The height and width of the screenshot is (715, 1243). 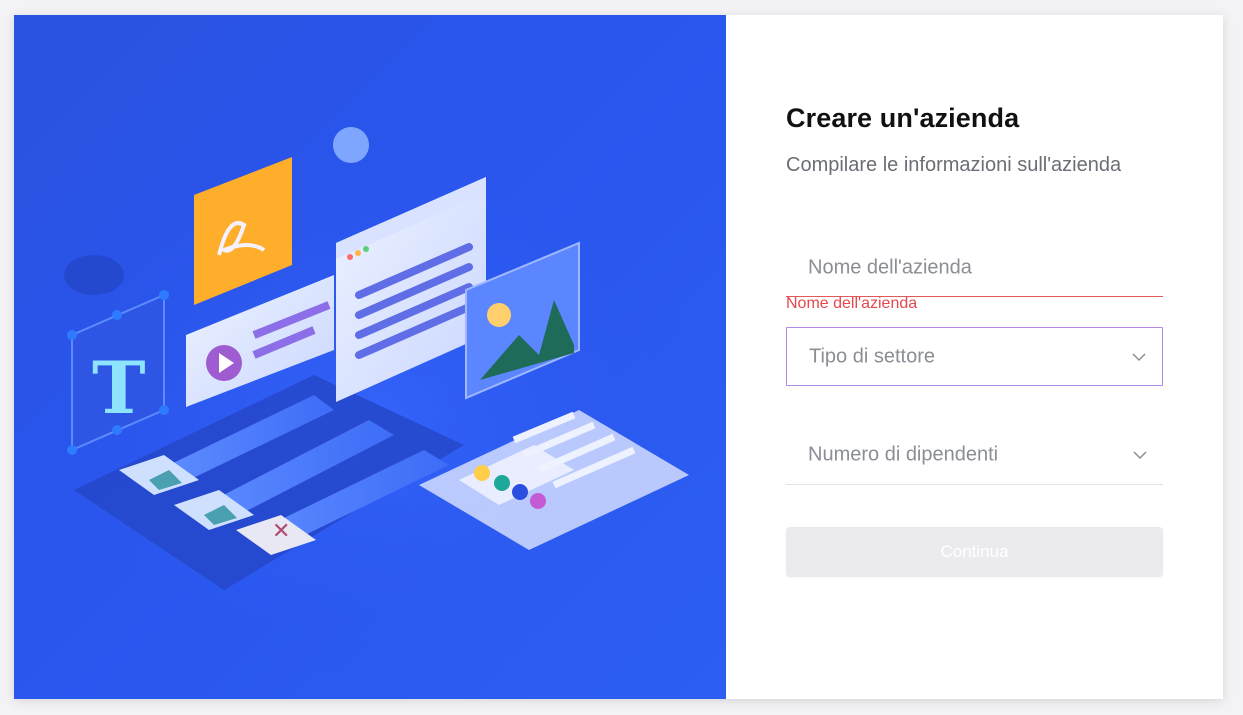 I want to click on sector-type-placeholder: Tipo di settore, so click(x=872, y=356).